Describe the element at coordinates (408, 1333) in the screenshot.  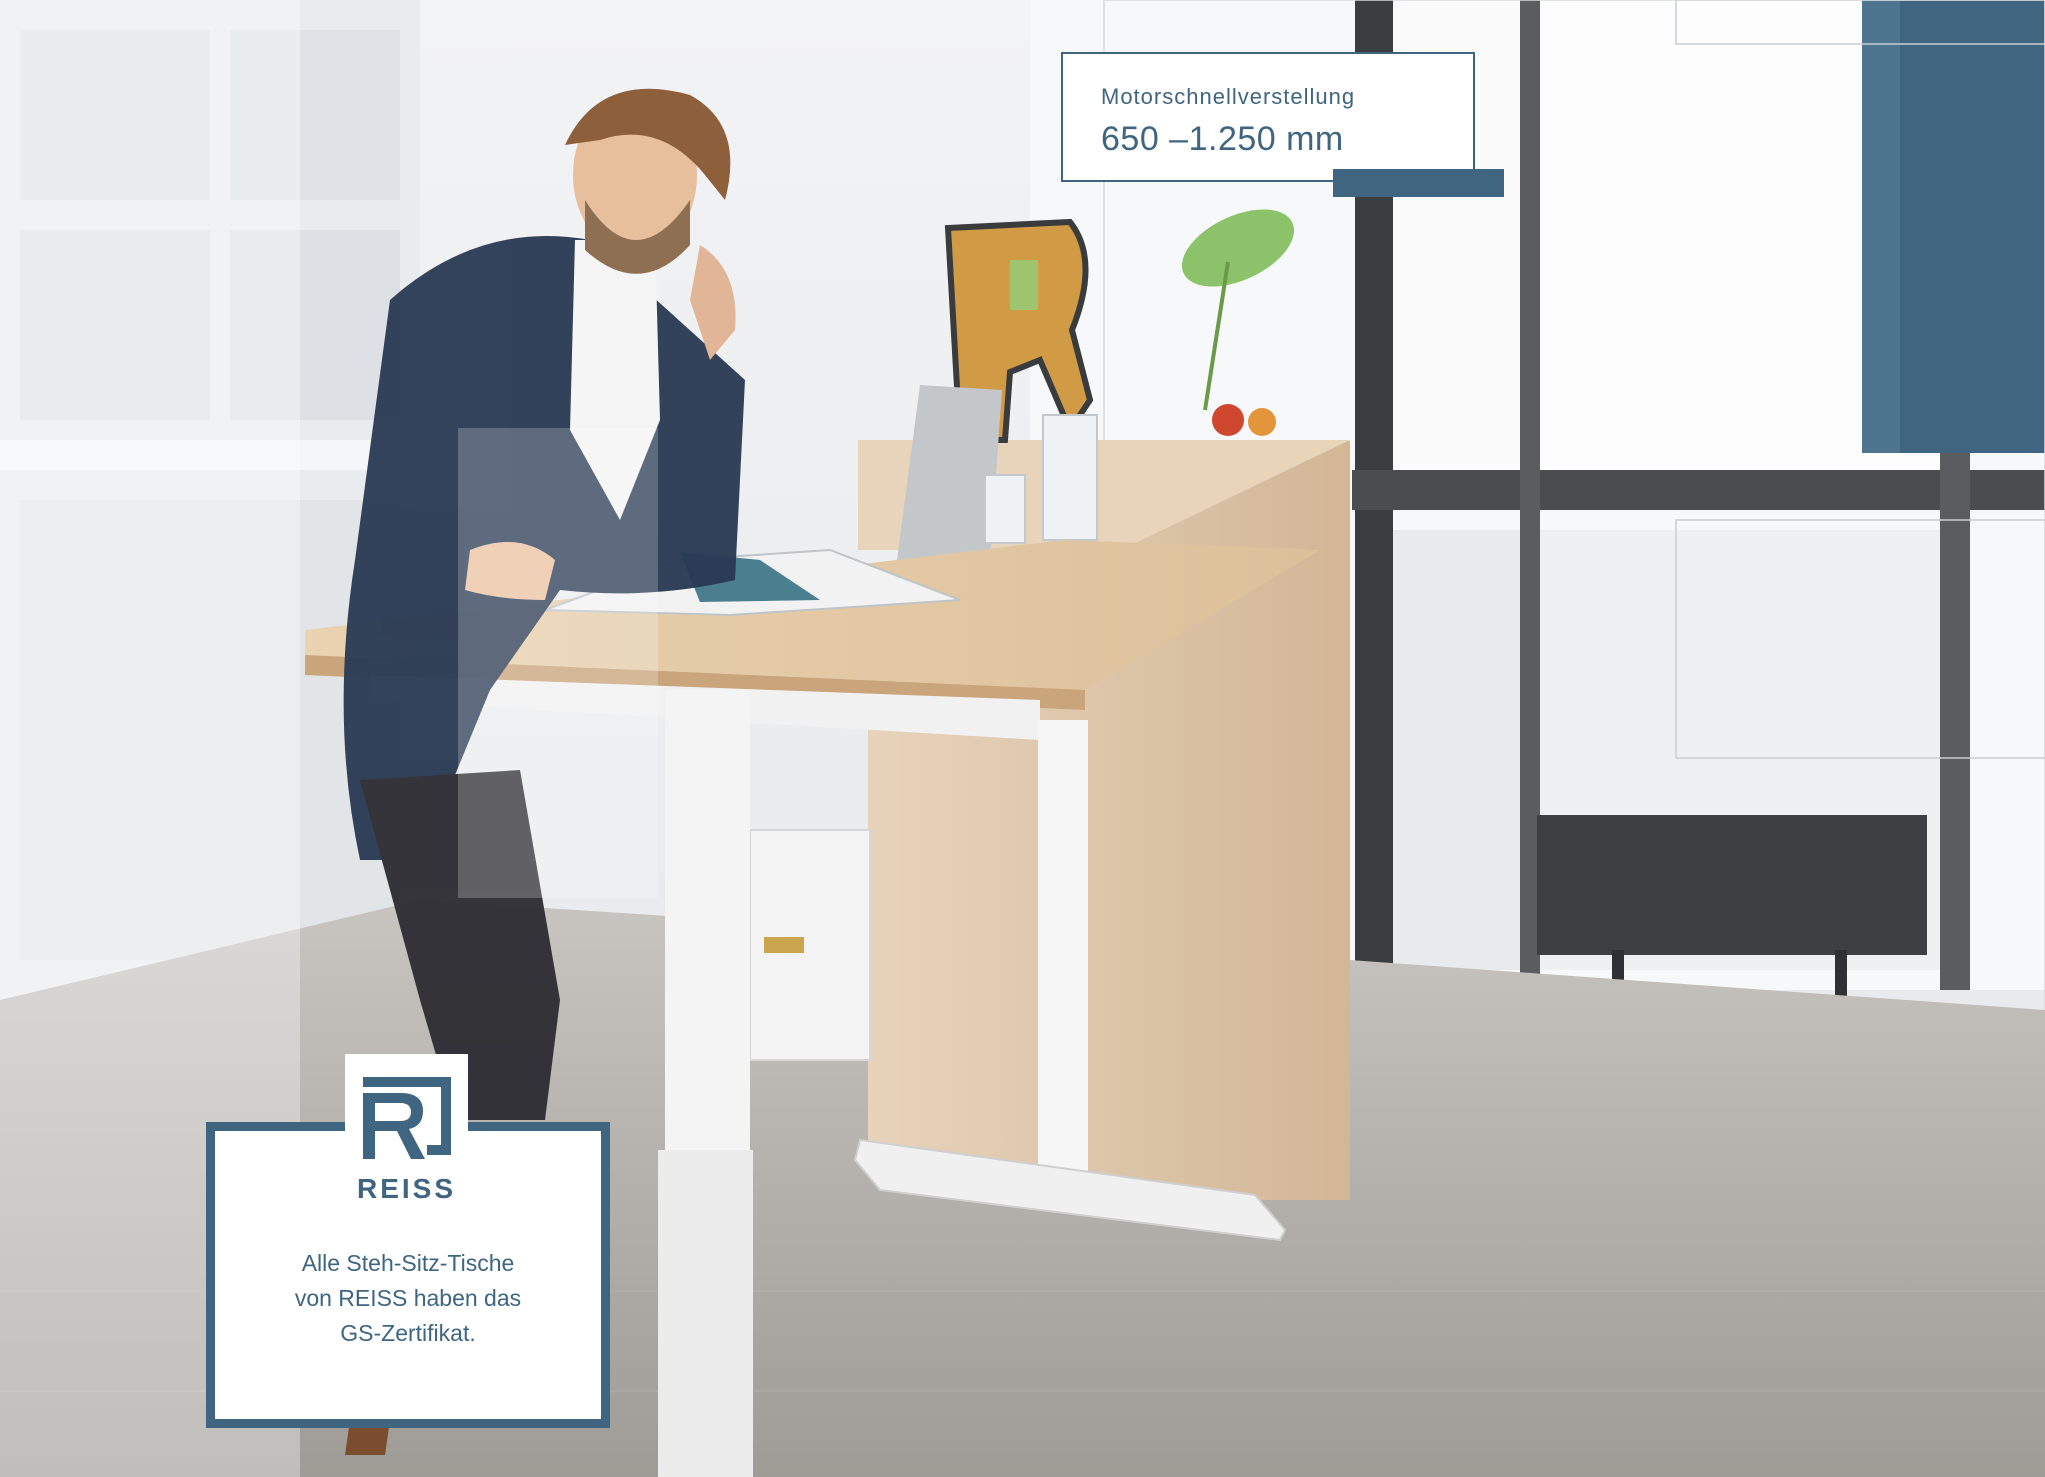
I see `certificate-line-3: GS-Zertifikat.` at that location.